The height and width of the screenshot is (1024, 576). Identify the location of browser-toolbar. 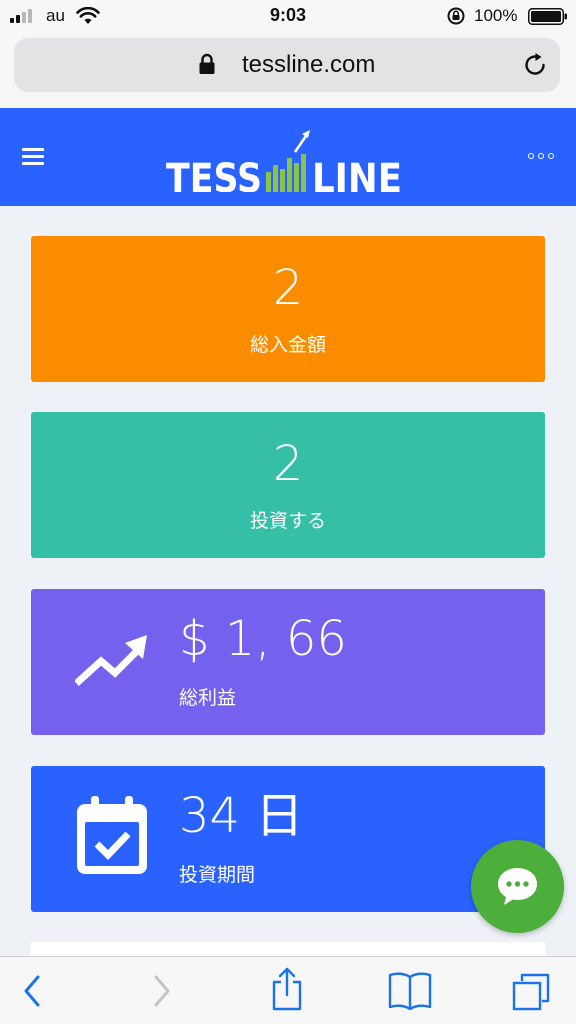
(288, 990).